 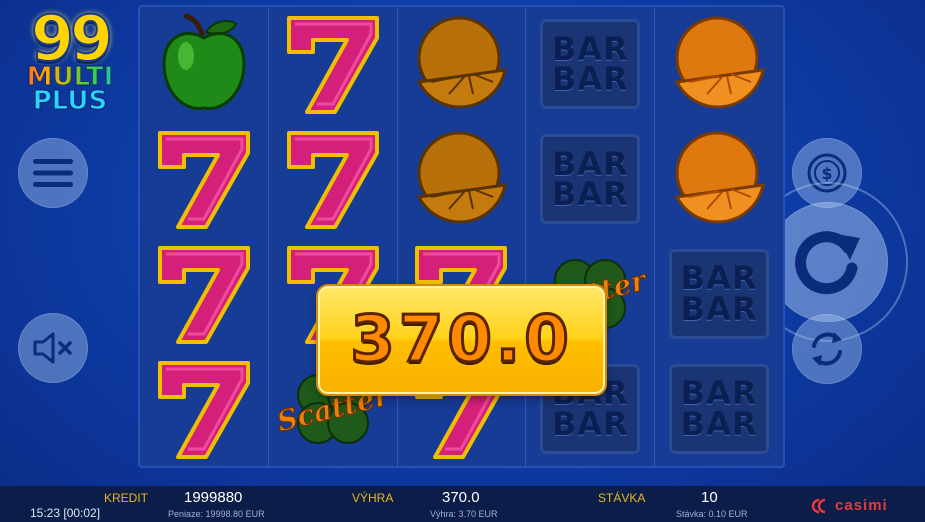 What do you see at coordinates (126, 498) in the screenshot?
I see `credit-label: KREDIT` at bounding box center [126, 498].